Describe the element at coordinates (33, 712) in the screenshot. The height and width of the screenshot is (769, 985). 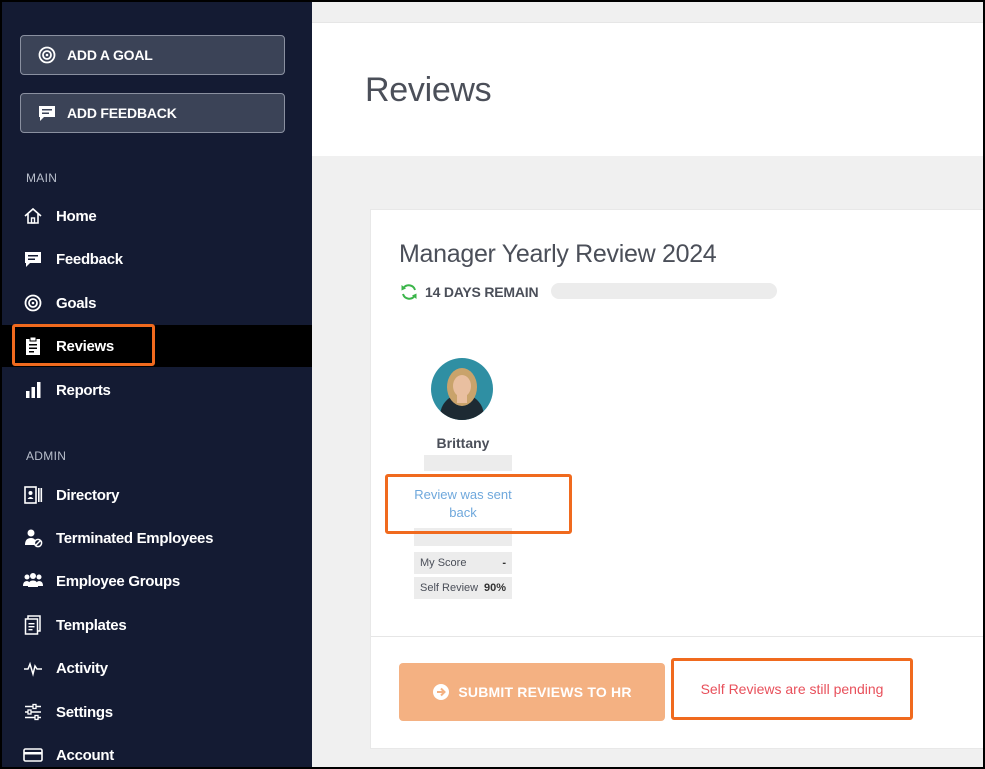
I see `sliders-icon` at that location.